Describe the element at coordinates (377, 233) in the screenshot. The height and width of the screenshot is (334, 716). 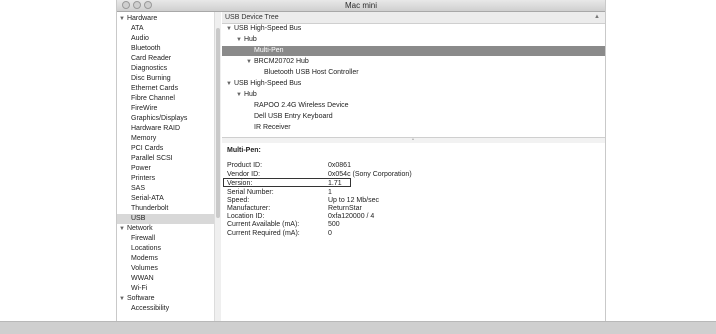
I see `property-row: Current Required (mA): 0` at that location.